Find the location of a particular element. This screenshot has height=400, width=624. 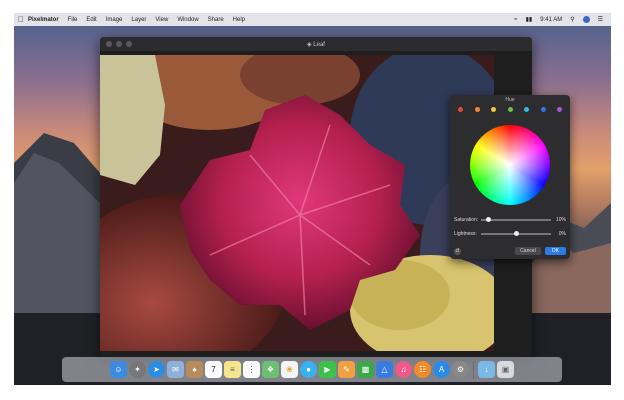

menu-image: Image is located at coordinates (114, 20).